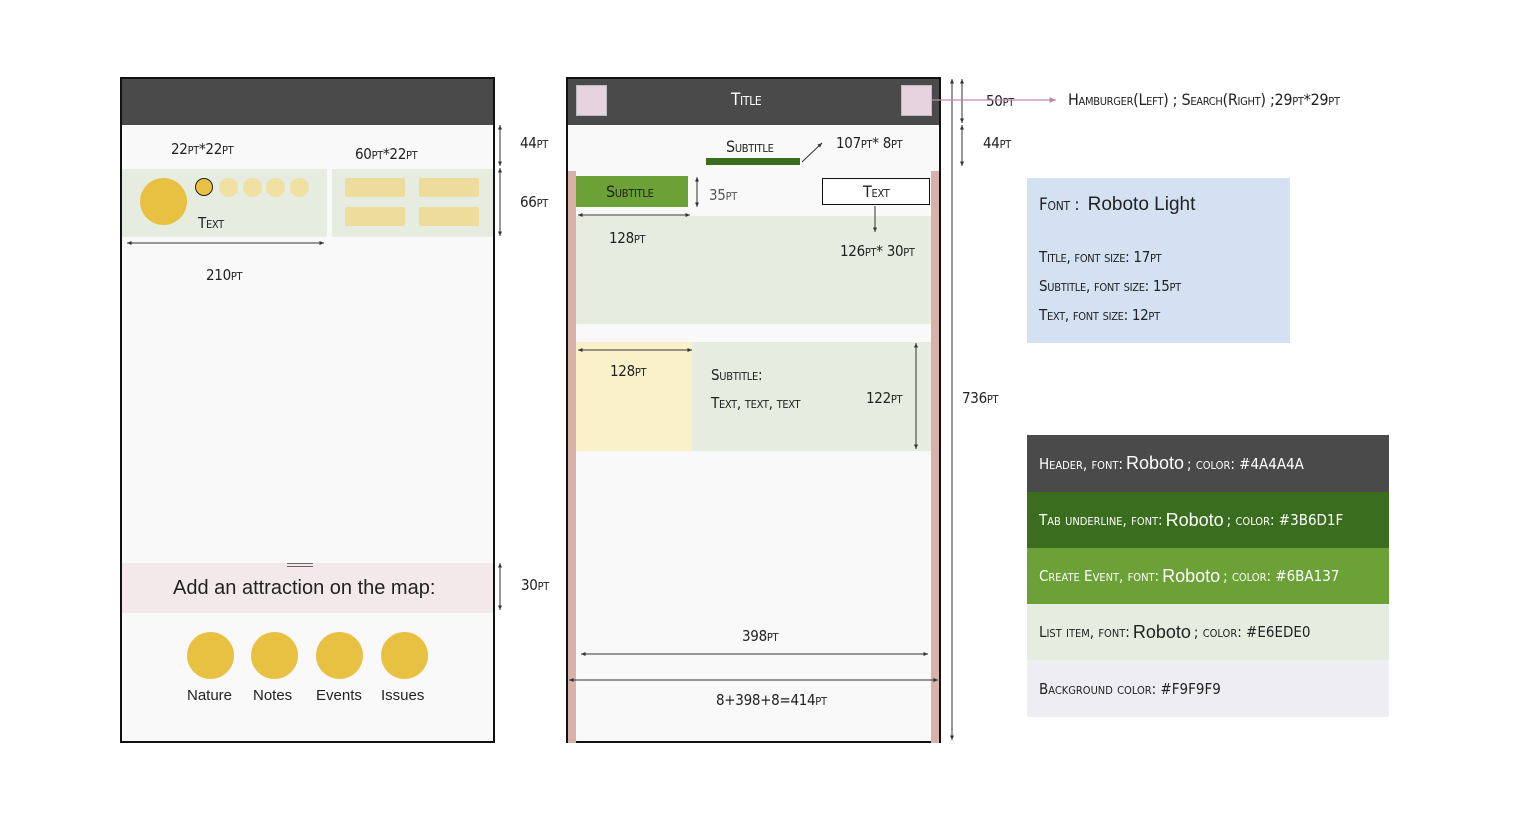  Describe the element at coordinates (535, 585) in the screenshot. I see `sheet-height-annotation: 30pt` at that location.